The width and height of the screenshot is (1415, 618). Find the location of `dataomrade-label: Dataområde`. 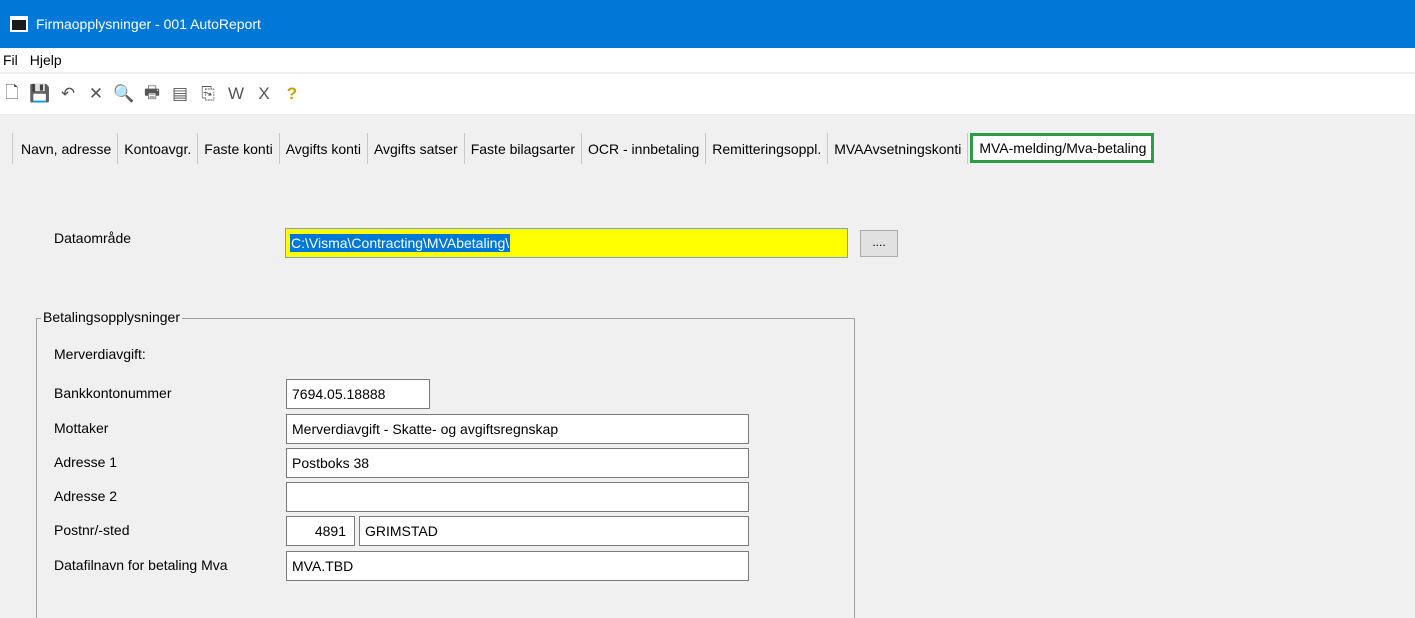

dataomrade-label: Dataområde is located at coordinates (93, 238).